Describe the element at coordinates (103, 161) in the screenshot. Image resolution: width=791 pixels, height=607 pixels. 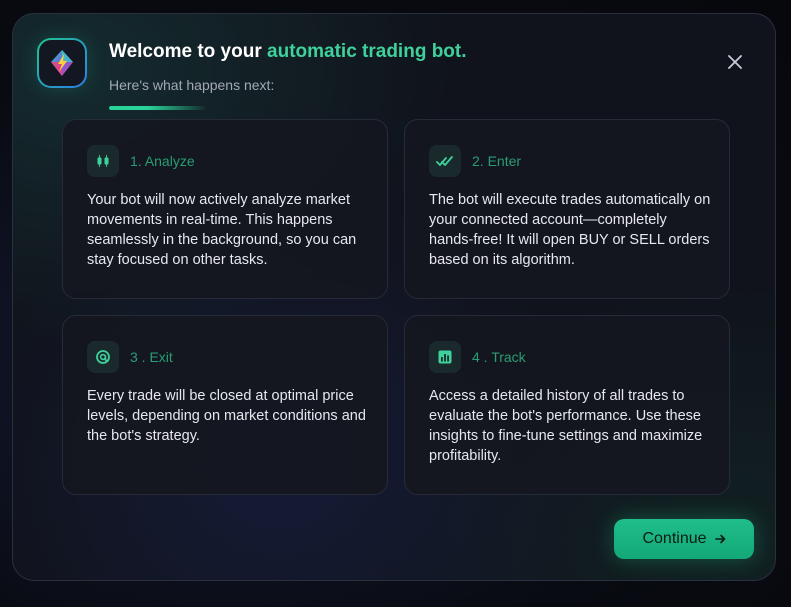
I see `candlestick-icon` at that location.